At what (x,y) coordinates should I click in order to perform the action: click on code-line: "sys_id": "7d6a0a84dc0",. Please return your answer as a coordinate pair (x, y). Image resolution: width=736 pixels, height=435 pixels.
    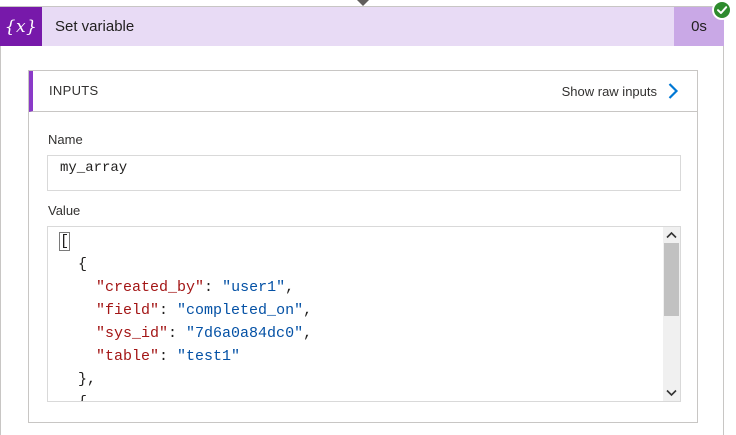
    Looking at the image, I should click on (186, 333).